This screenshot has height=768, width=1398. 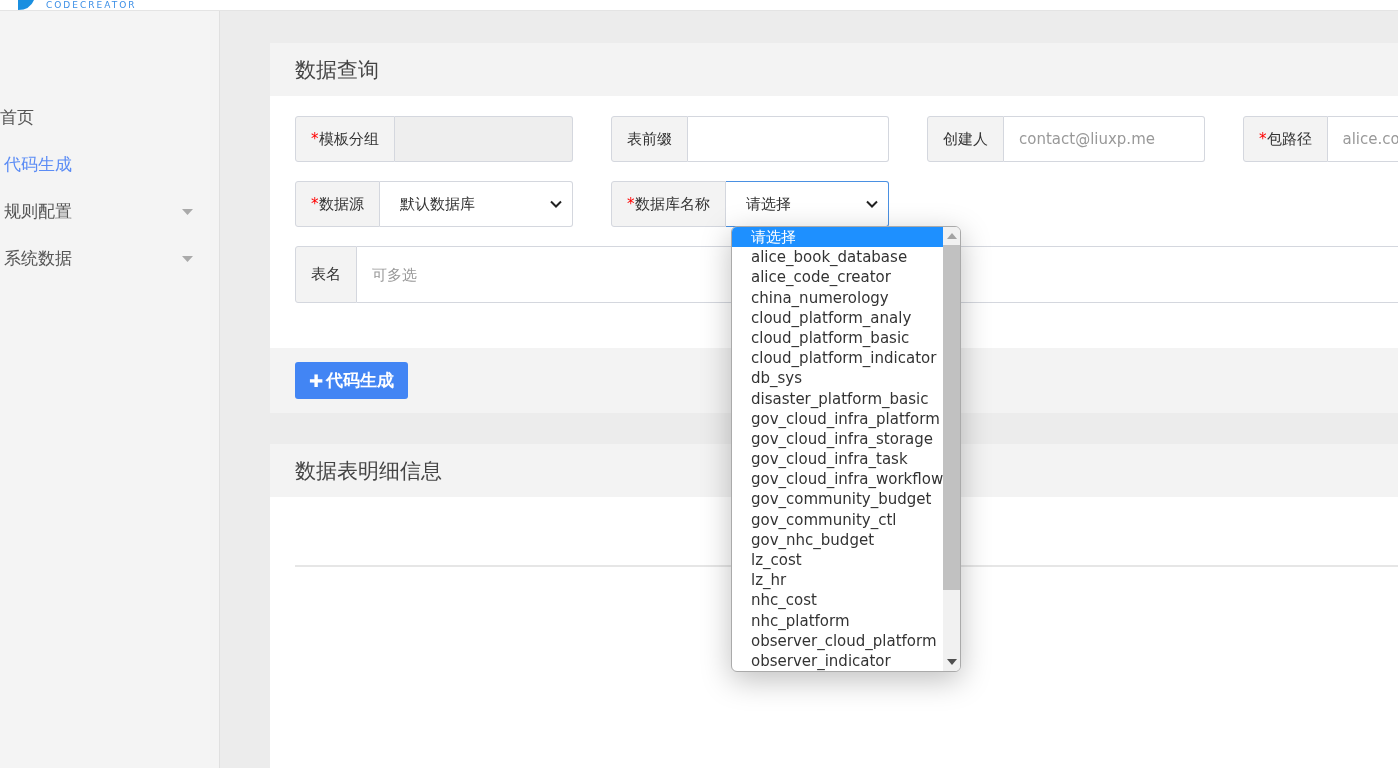 I want to click on sidebar-item: 系统数据, so click(x=109, y=258).